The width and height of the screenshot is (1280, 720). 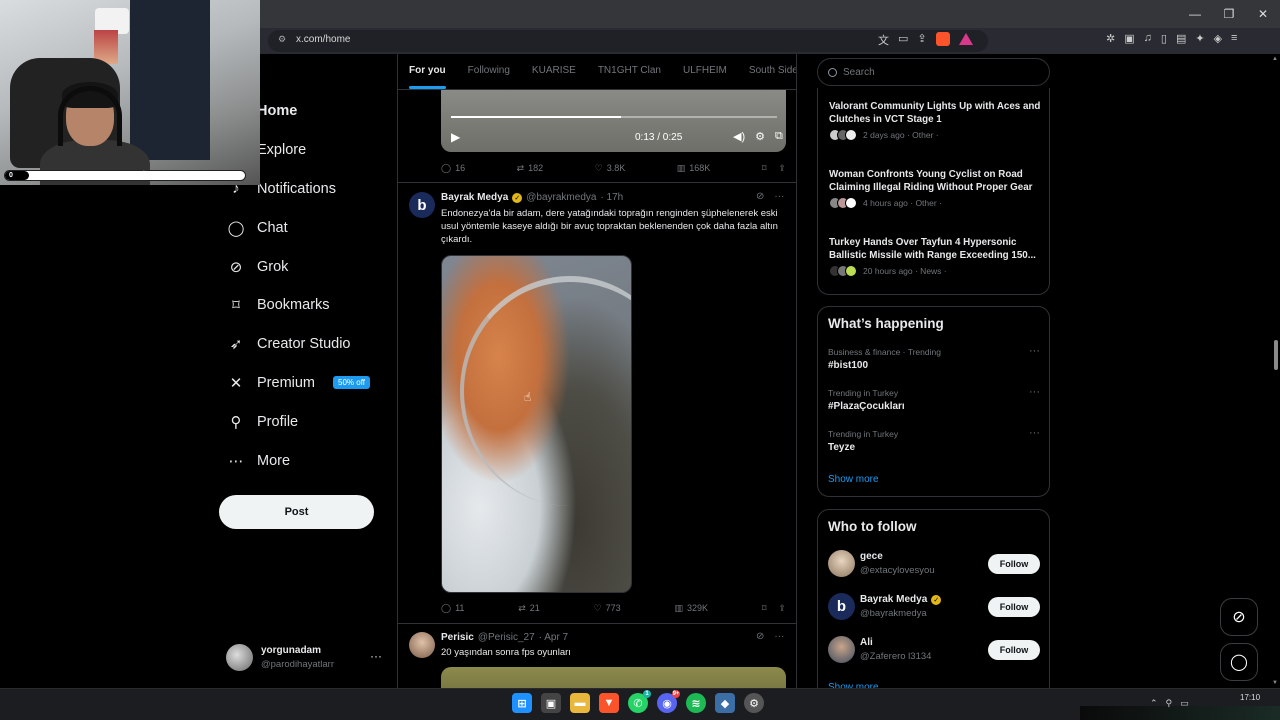 What do you see at coordinates (306, 658) in the screenshot?
I see `account-switcher: yorgunadam @parodihayatlarr ···` at bounding box center [306, 658].